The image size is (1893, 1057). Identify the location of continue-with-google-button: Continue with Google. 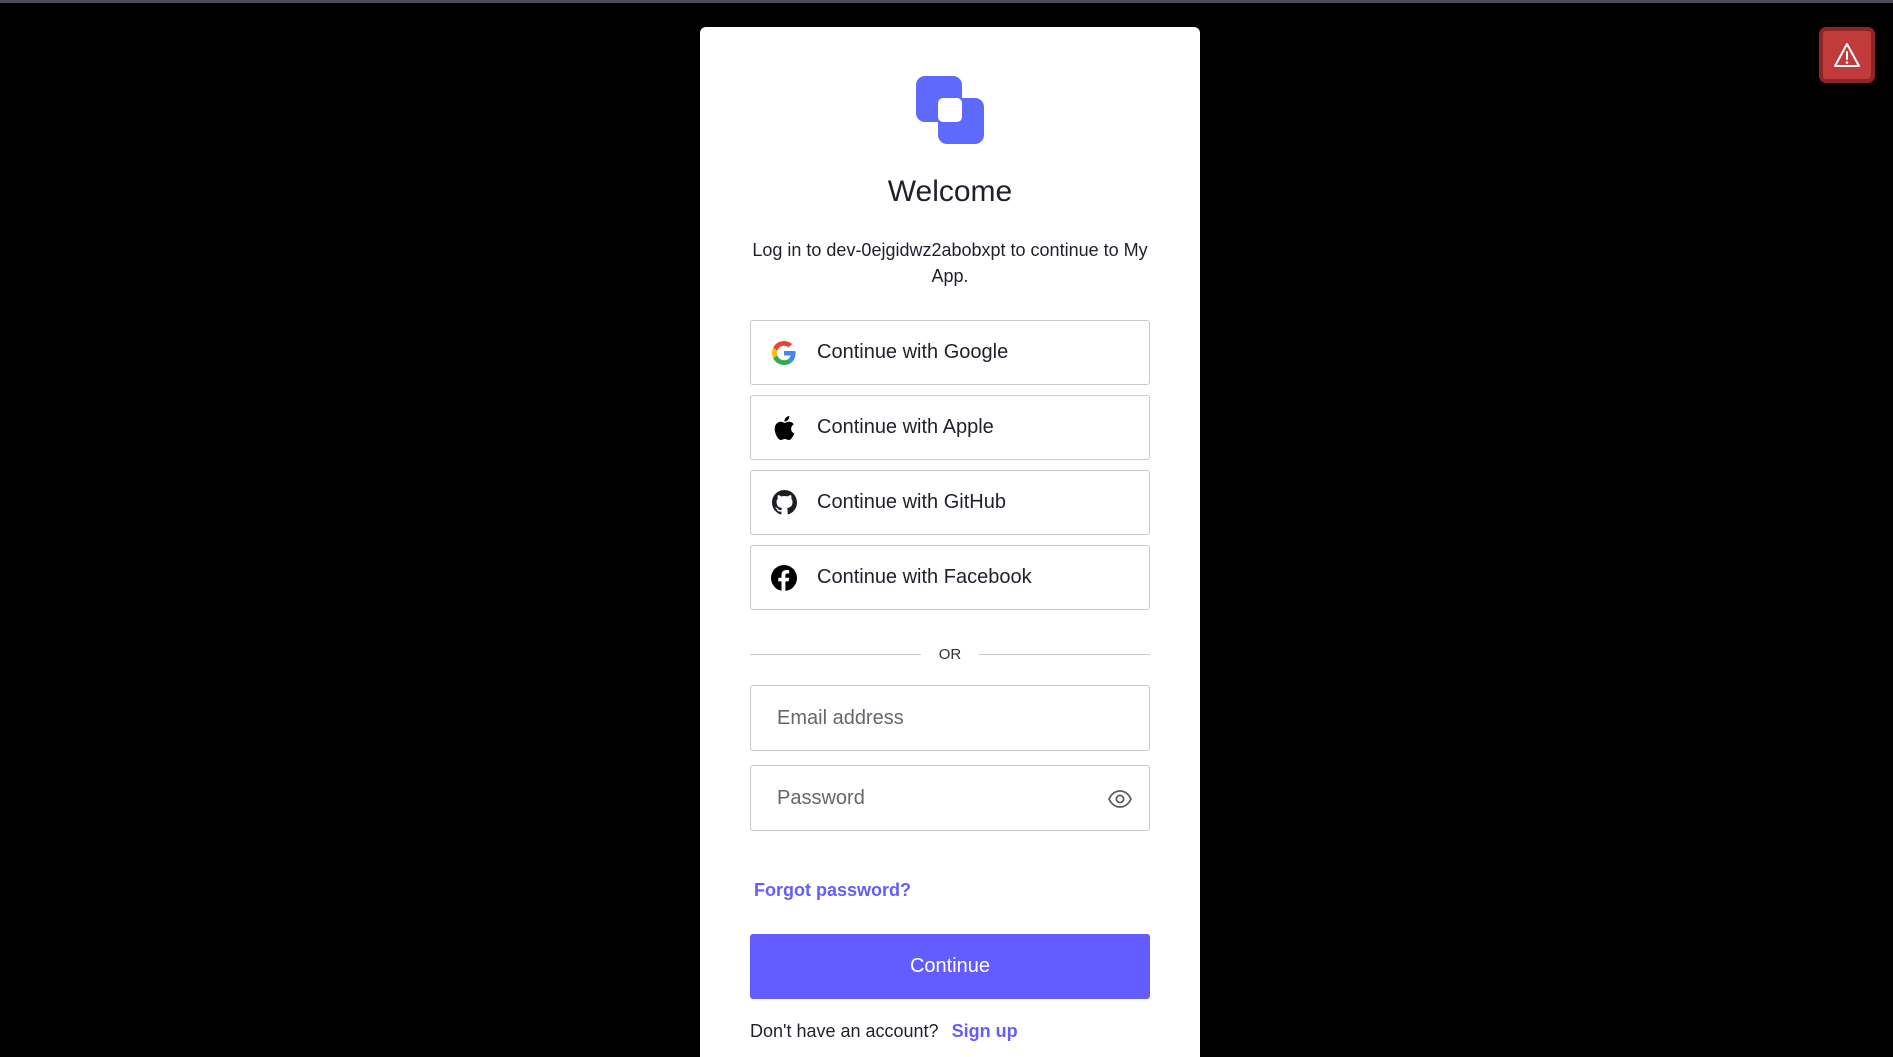
(950, 352).